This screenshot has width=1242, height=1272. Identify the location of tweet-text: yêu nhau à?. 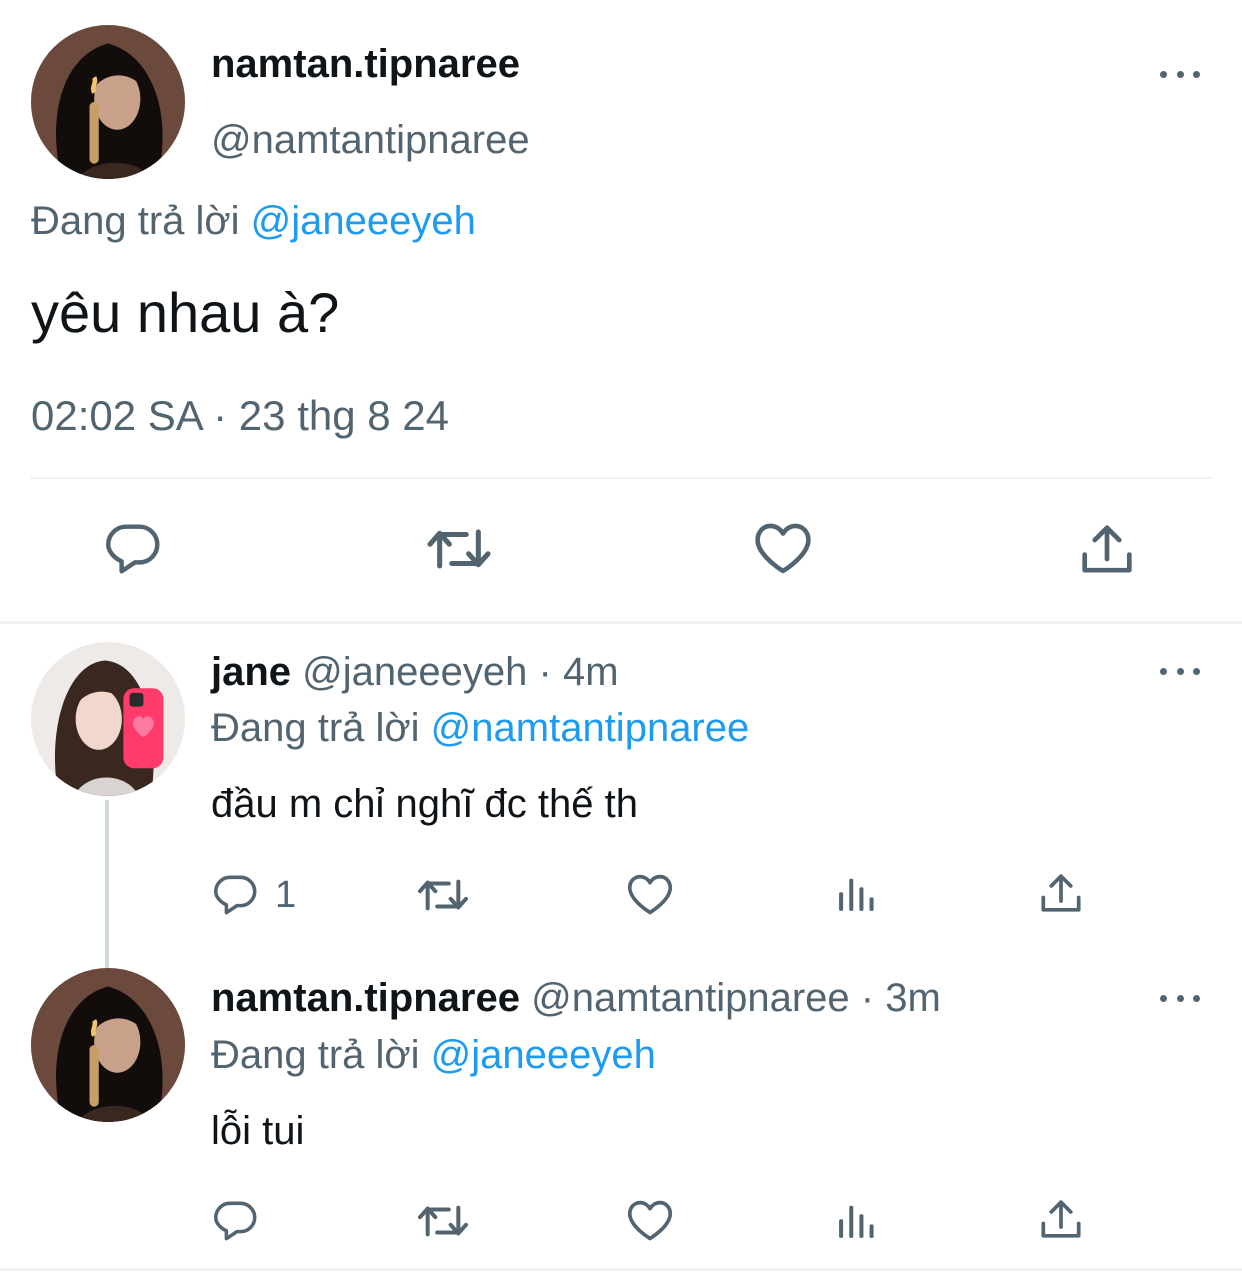
(185, 312).